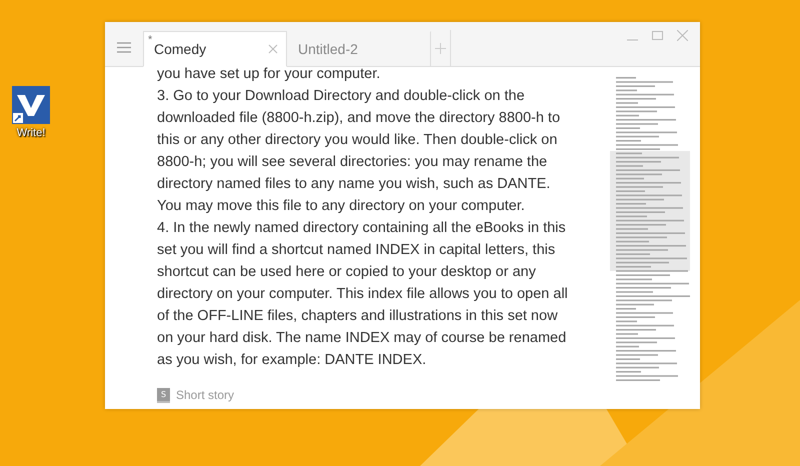  What do you see at coordinates (359, 49) in the screenshot?
I see `tab: Untitled-2` at bounding box center [359, 49].